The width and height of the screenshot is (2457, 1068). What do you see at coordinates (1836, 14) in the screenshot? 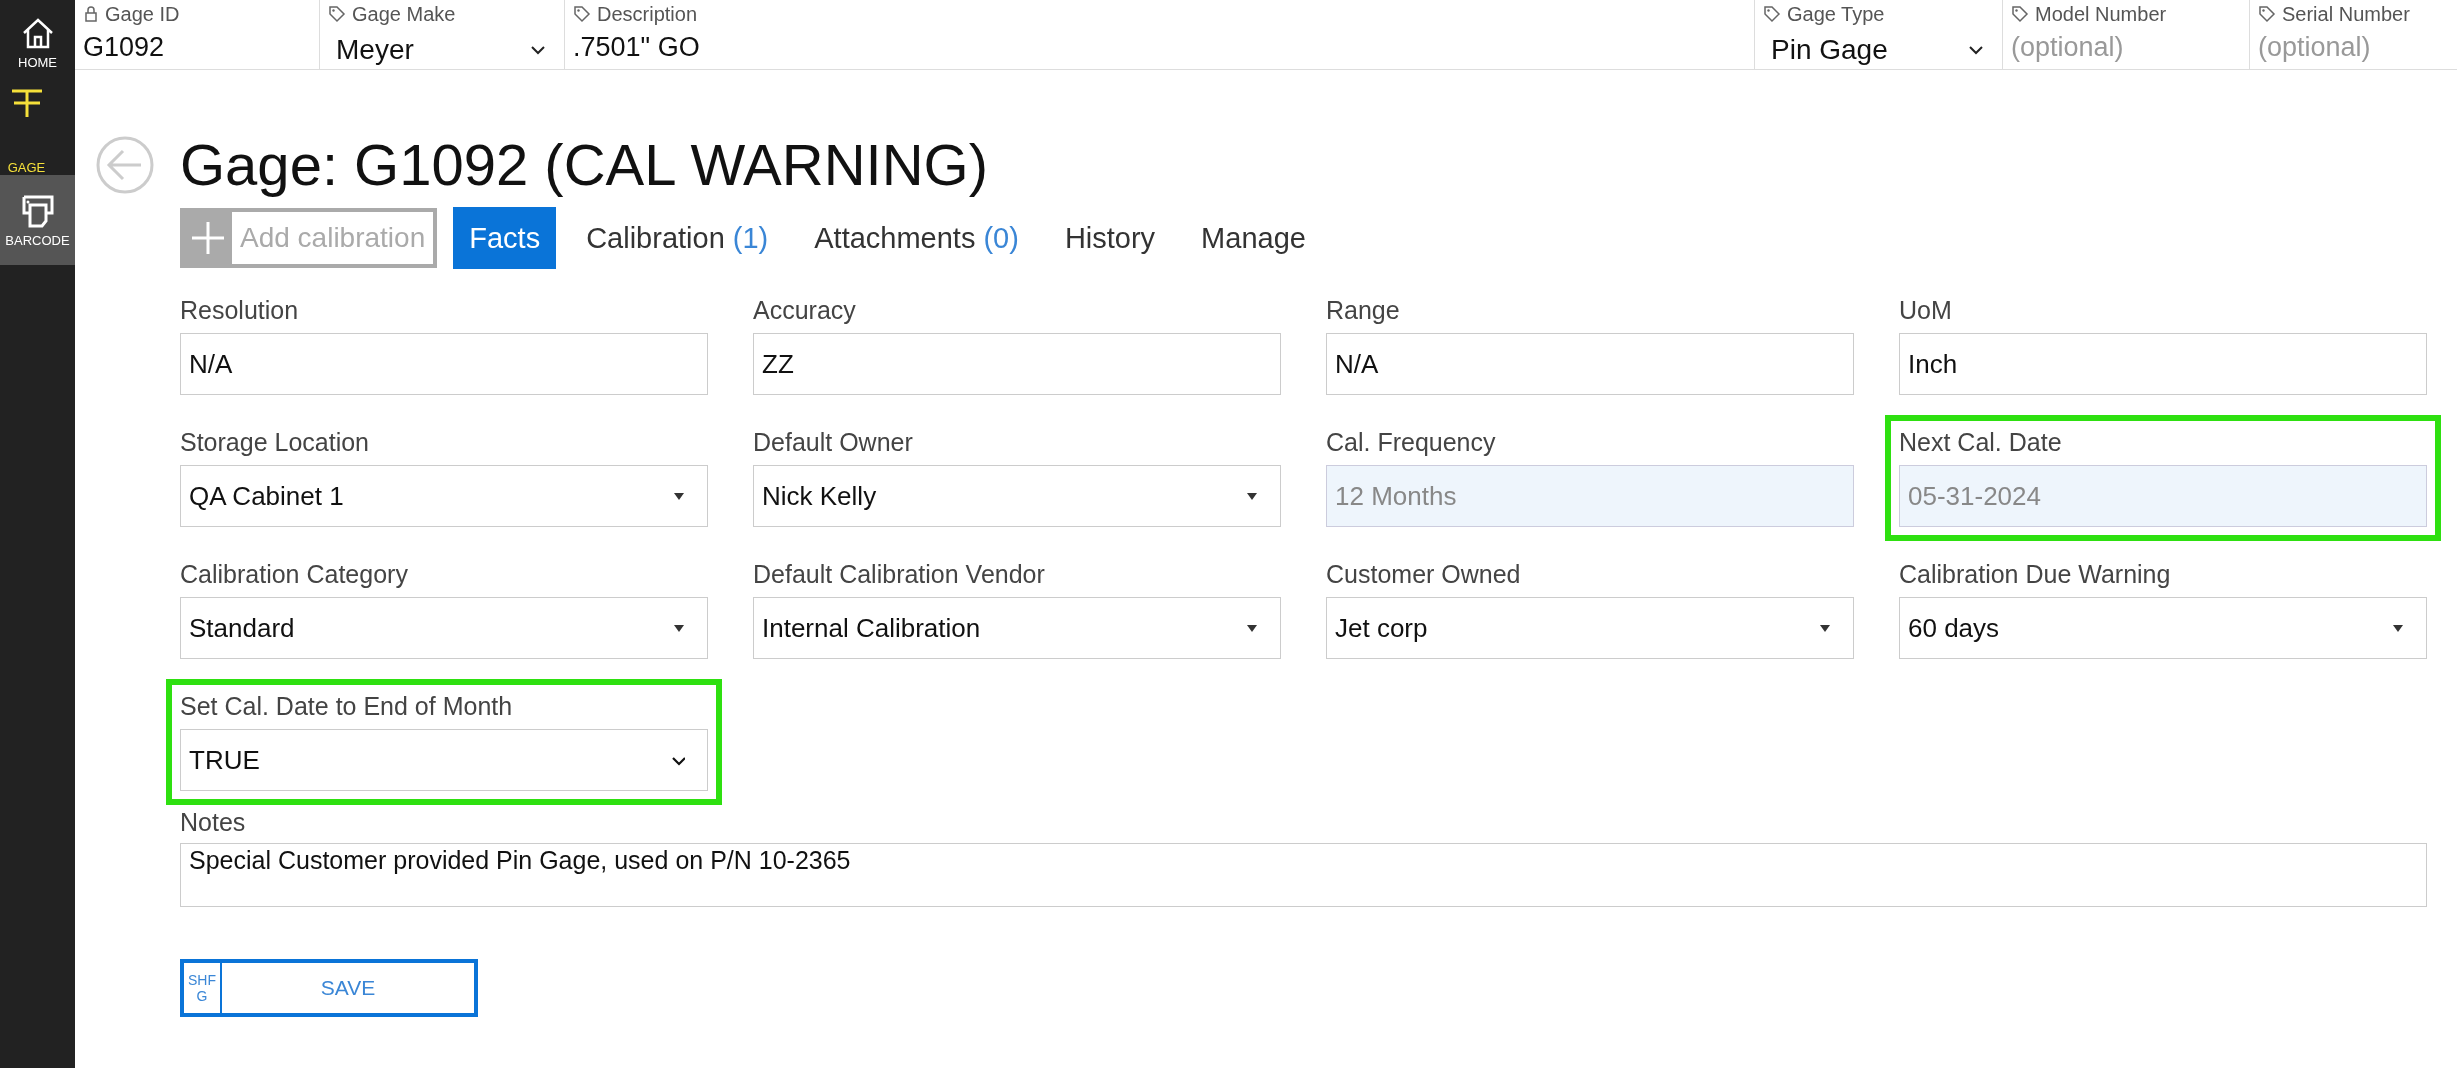
I see `field-label: Gage Type` at bounding box center [1836, 14].